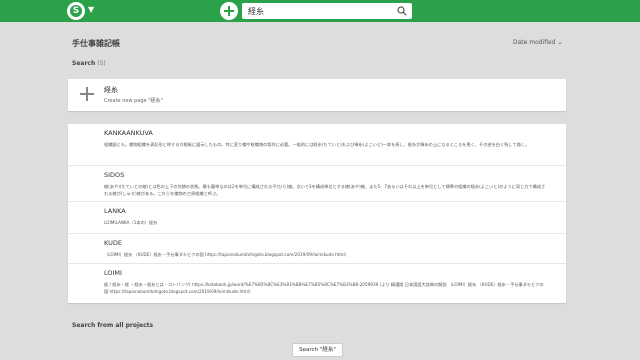  I want to click on result-title: KANKAANKUVA, so click(128, 133).